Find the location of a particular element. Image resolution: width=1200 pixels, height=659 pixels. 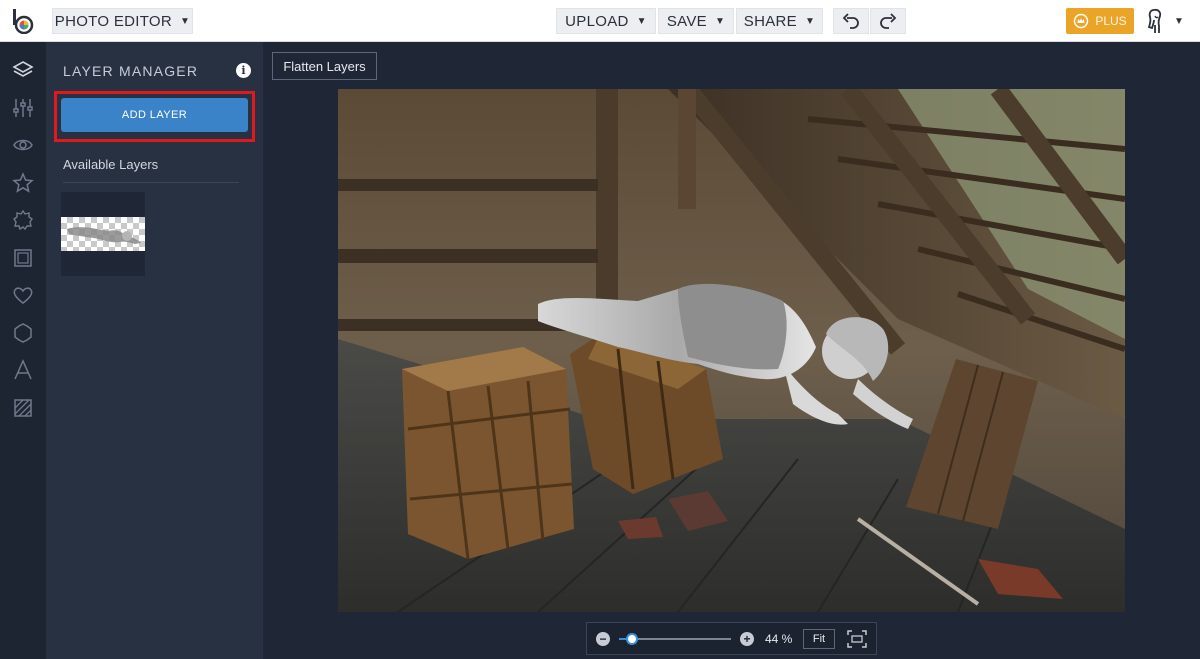

available-layers-label: Available Layers is located at coordinates (111, 164).